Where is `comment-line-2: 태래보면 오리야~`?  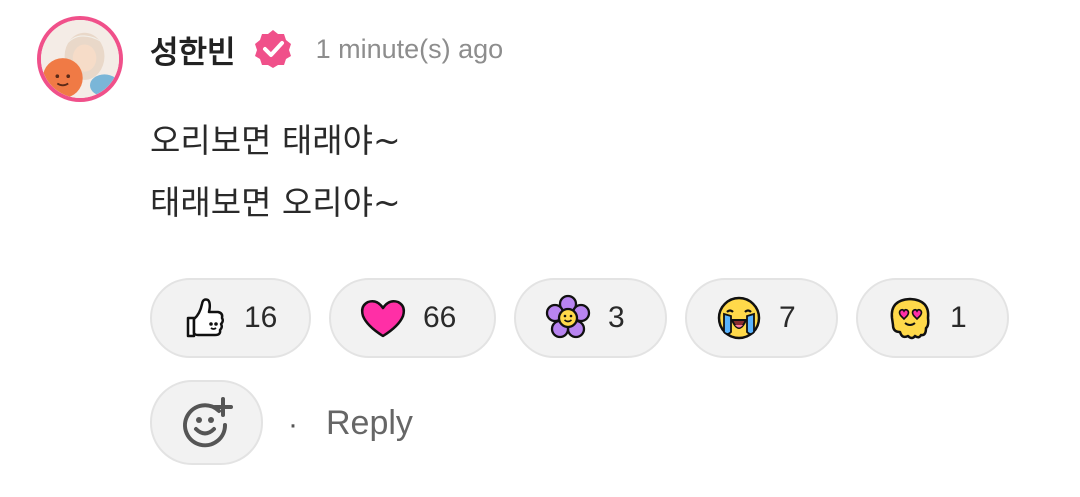 comment-line-2: 태래보면 오리야~ is located at coordinates (275, 202).